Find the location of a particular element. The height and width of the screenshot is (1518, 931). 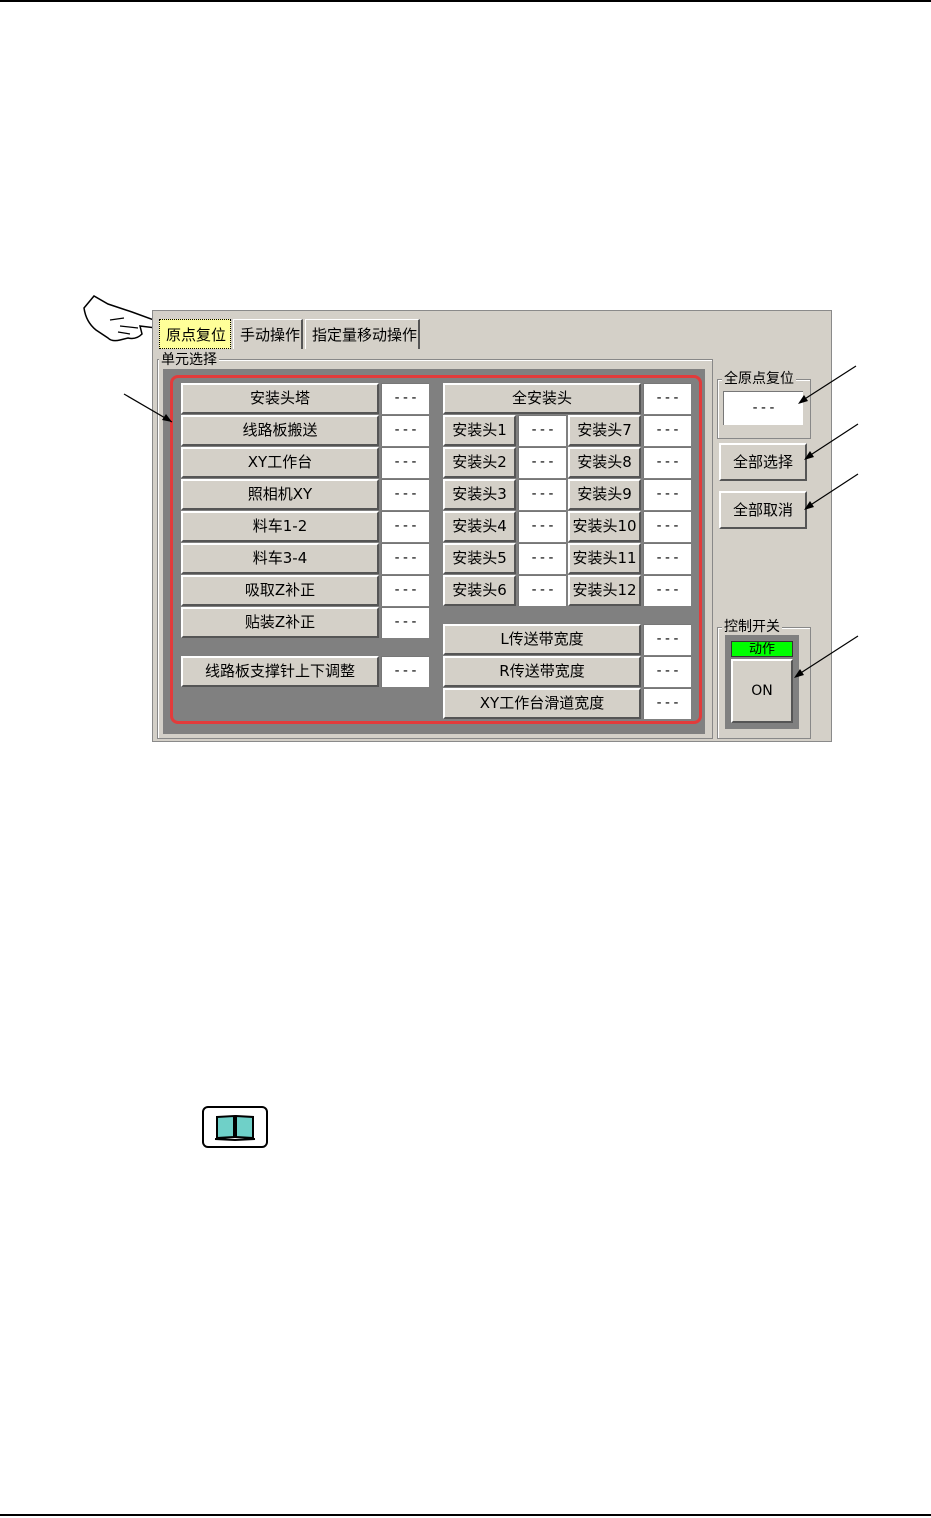

head-button: 安装头5 is located at coordinates (479, 558).